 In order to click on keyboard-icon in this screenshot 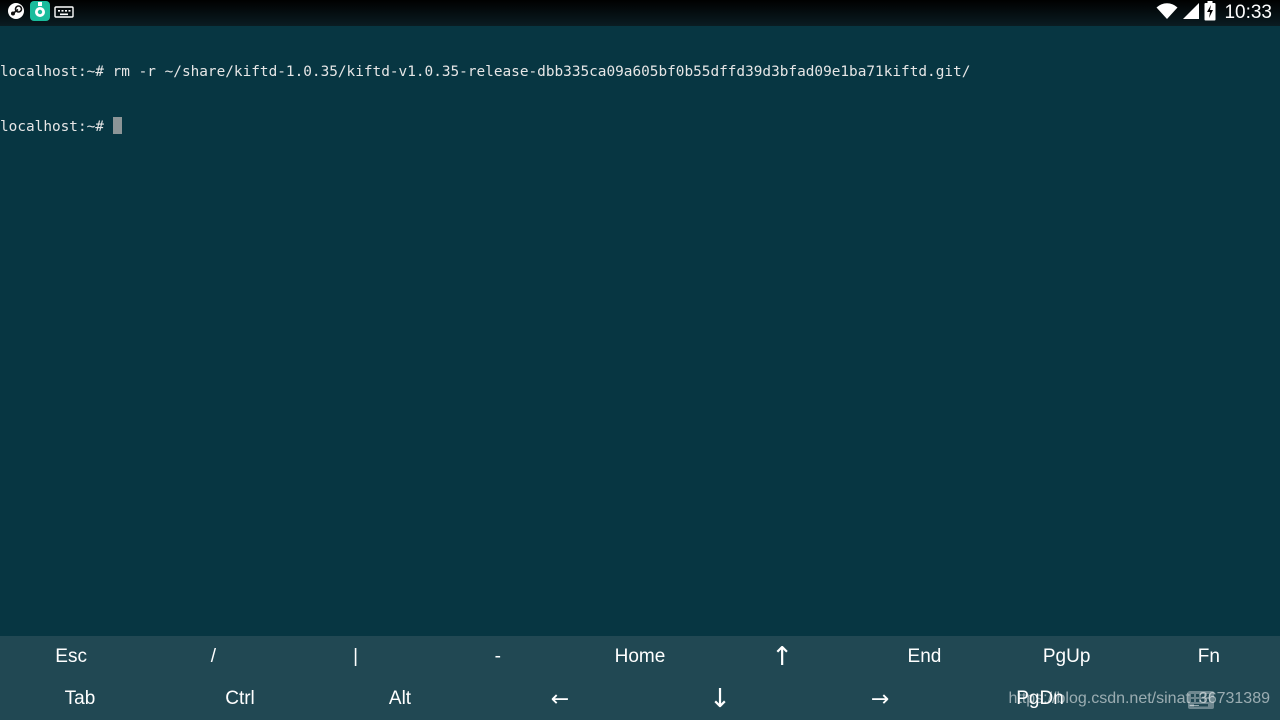, I will do `click(64, 13)`.